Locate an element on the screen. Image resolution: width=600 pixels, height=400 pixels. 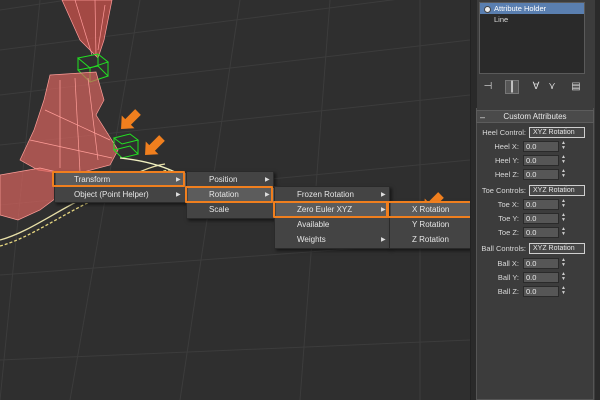
rollout-header: – Custom Attributes is located at coordinates (535, 116).